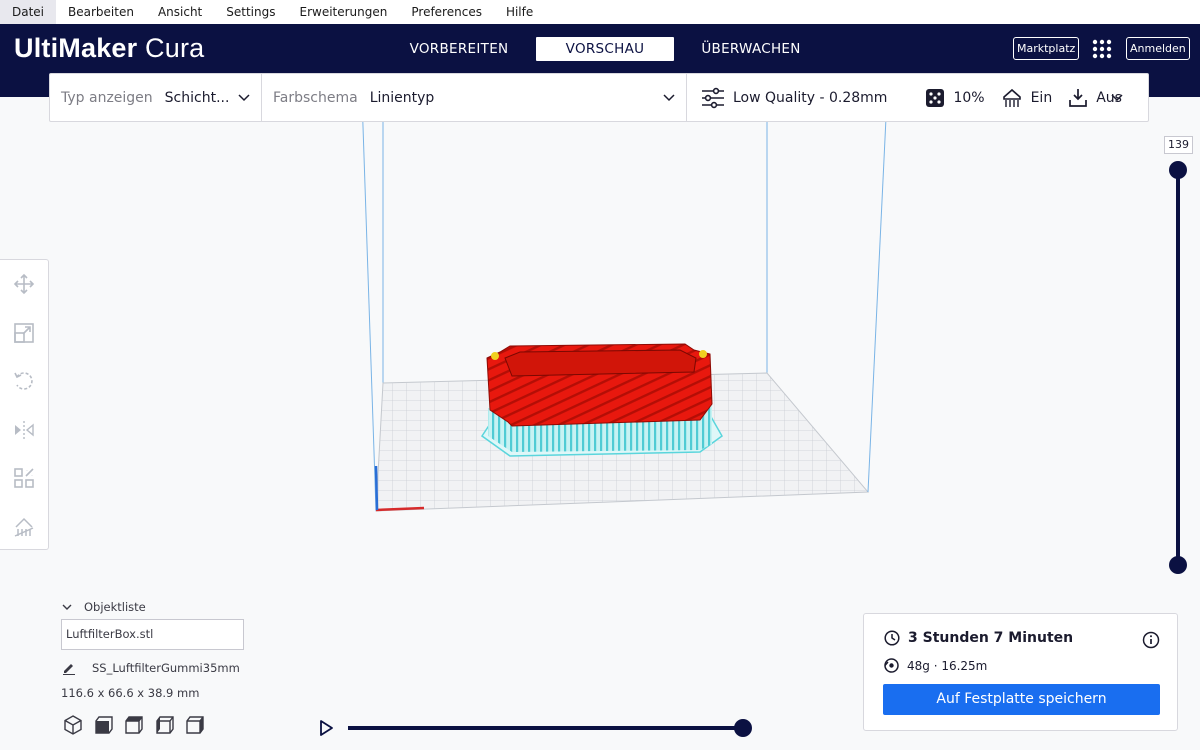 This screenshot has height=750, width=1200. I want to click on logo-bold: UltiMaker, so click(76, 48).